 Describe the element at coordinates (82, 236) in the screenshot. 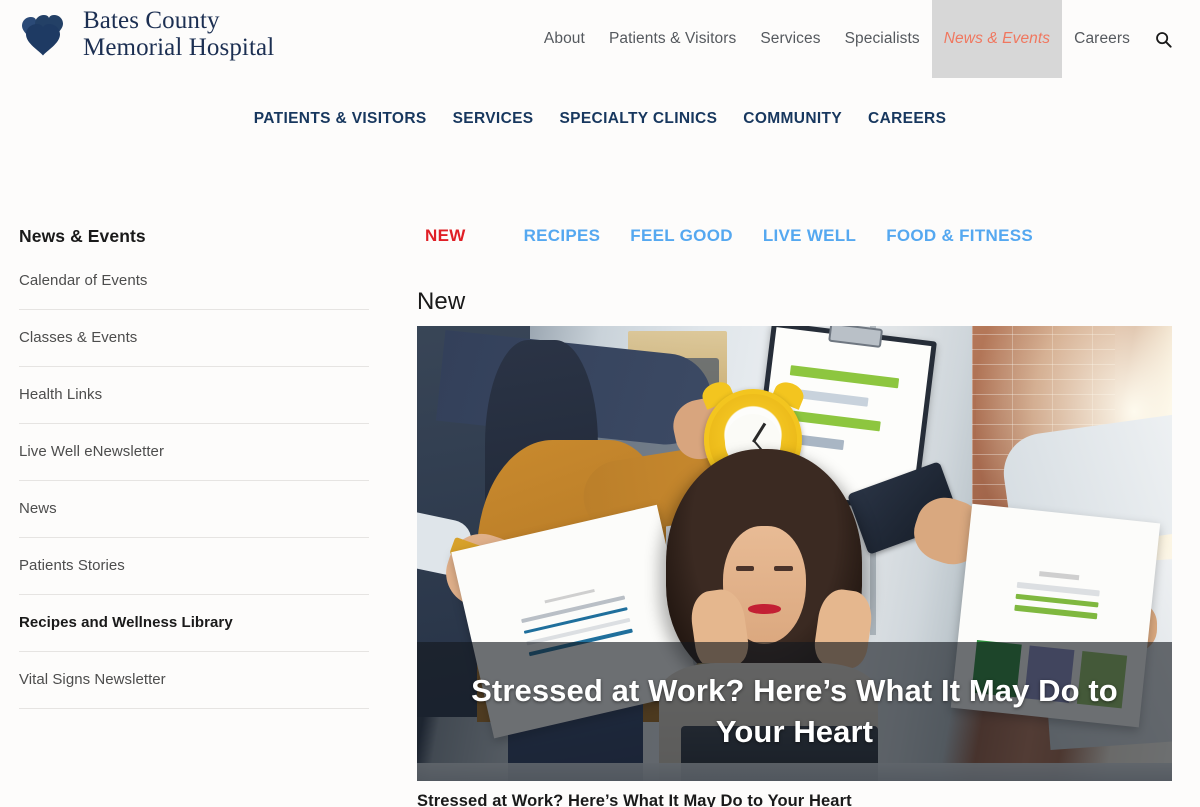

I see `sidebar-heading: News & Events` at that location.